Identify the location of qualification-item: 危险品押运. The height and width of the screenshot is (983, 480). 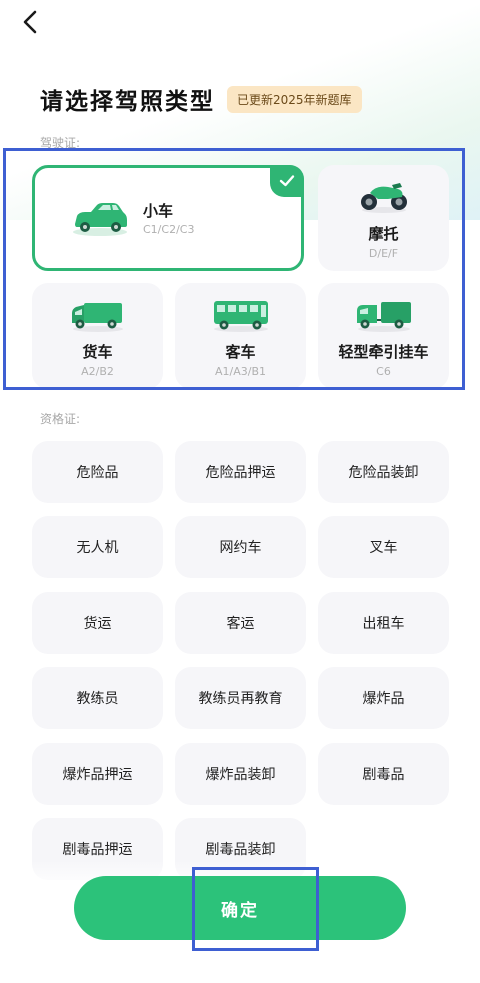
(240, 472).